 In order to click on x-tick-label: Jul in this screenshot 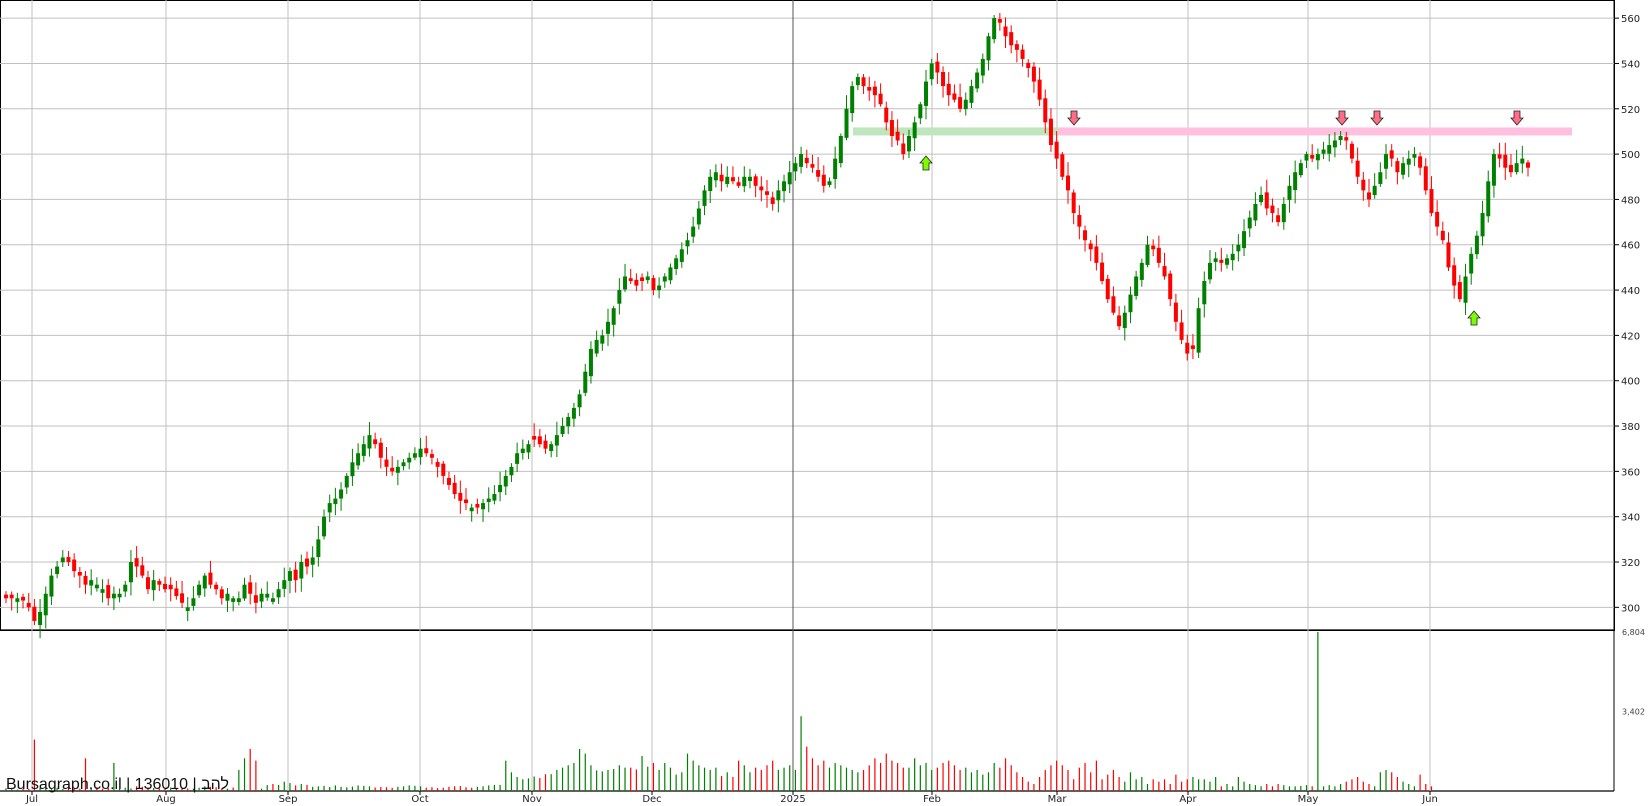, I will do `click(31, 799)`.